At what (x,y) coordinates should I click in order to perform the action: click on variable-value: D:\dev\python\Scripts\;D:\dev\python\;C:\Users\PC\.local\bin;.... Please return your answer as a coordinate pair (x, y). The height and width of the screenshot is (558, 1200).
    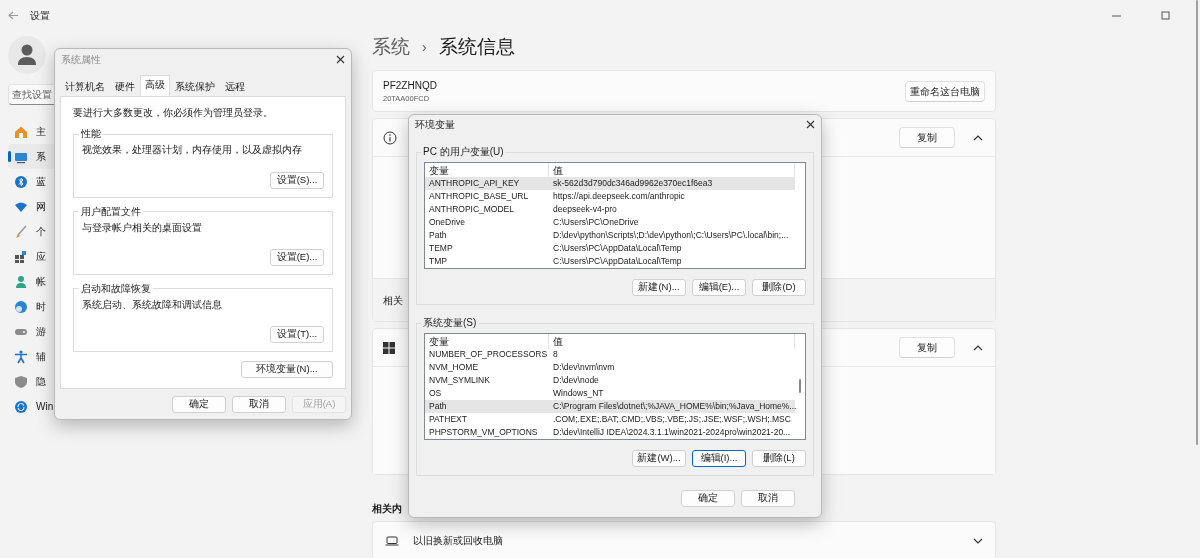
    Looking at the image, I should click on (671, 235).